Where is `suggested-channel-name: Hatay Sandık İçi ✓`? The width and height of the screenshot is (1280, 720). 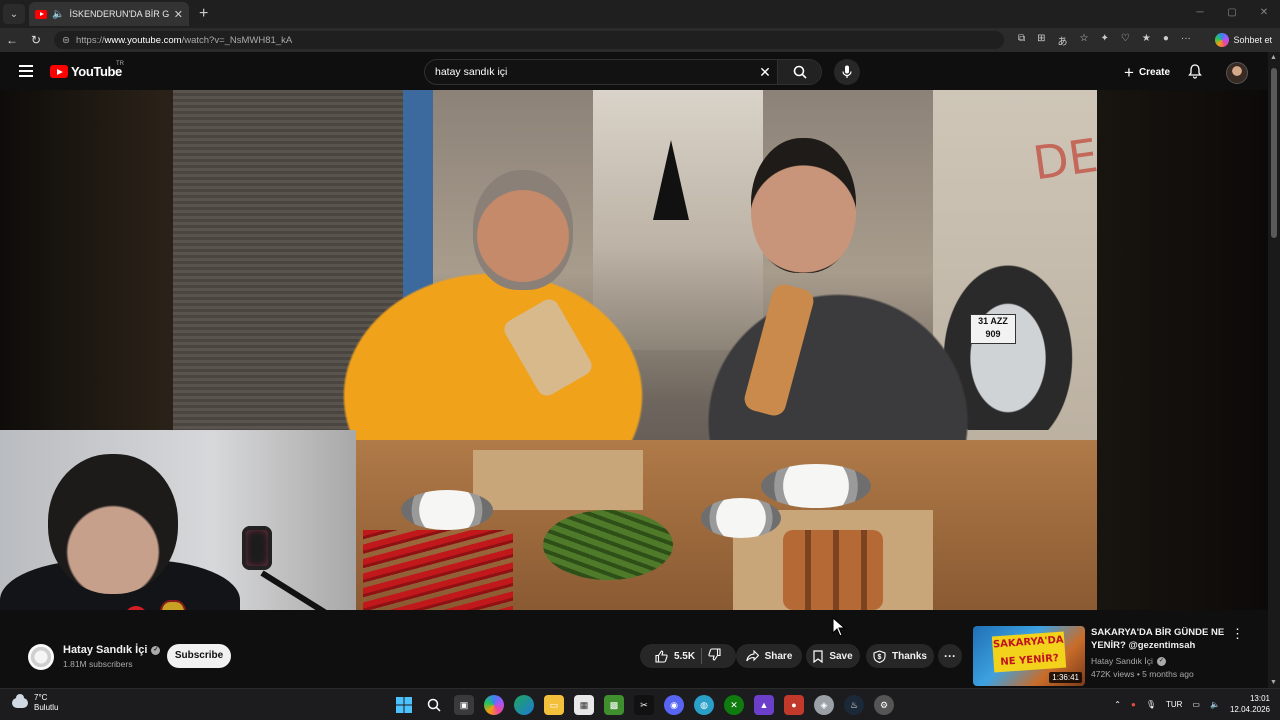
suggested-channel-name: Hatay Sandık İçi ✓ is located at coordinates (1128, 661).